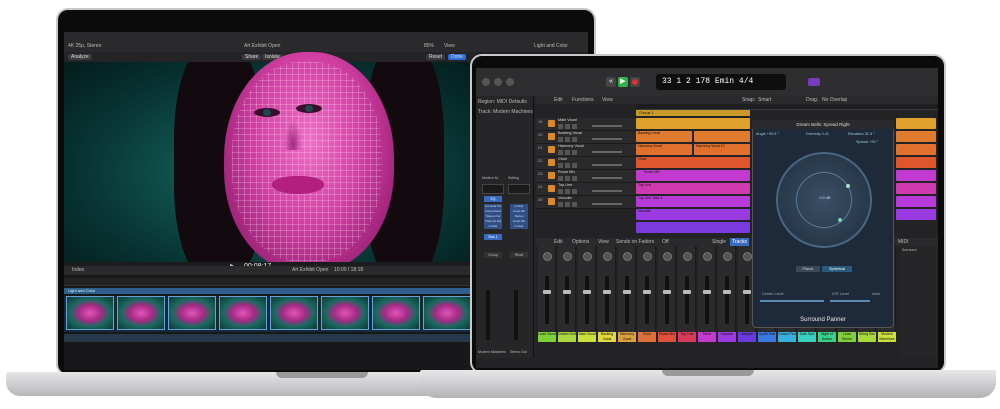 The height and width of the screenshot is (409, 1000). I want to click on region-room-mix: Room Mix, so click(693, 175).